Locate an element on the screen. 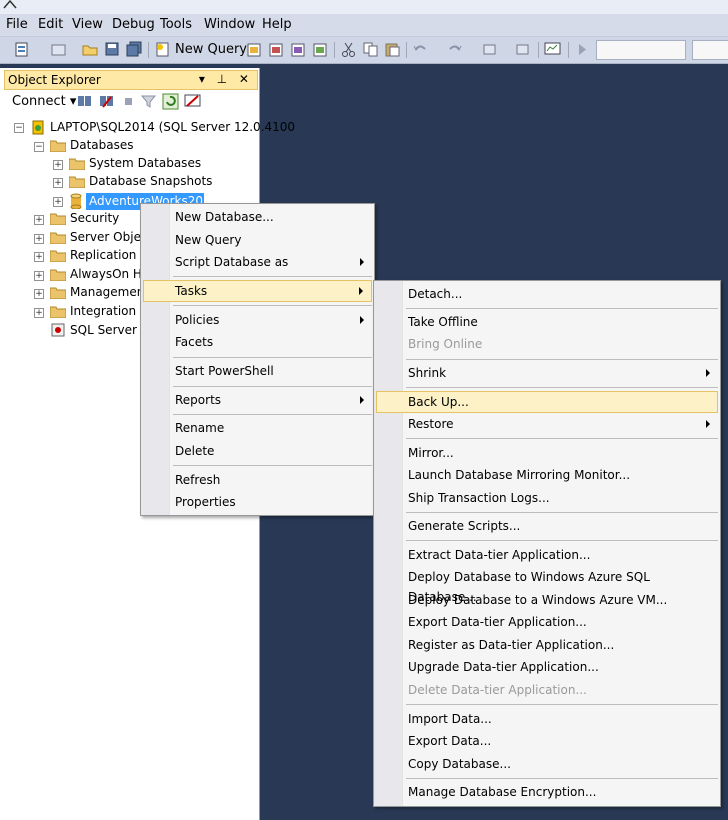 The image size is (728, 820). xmla-query-icon is located at coordinates (320, 49).